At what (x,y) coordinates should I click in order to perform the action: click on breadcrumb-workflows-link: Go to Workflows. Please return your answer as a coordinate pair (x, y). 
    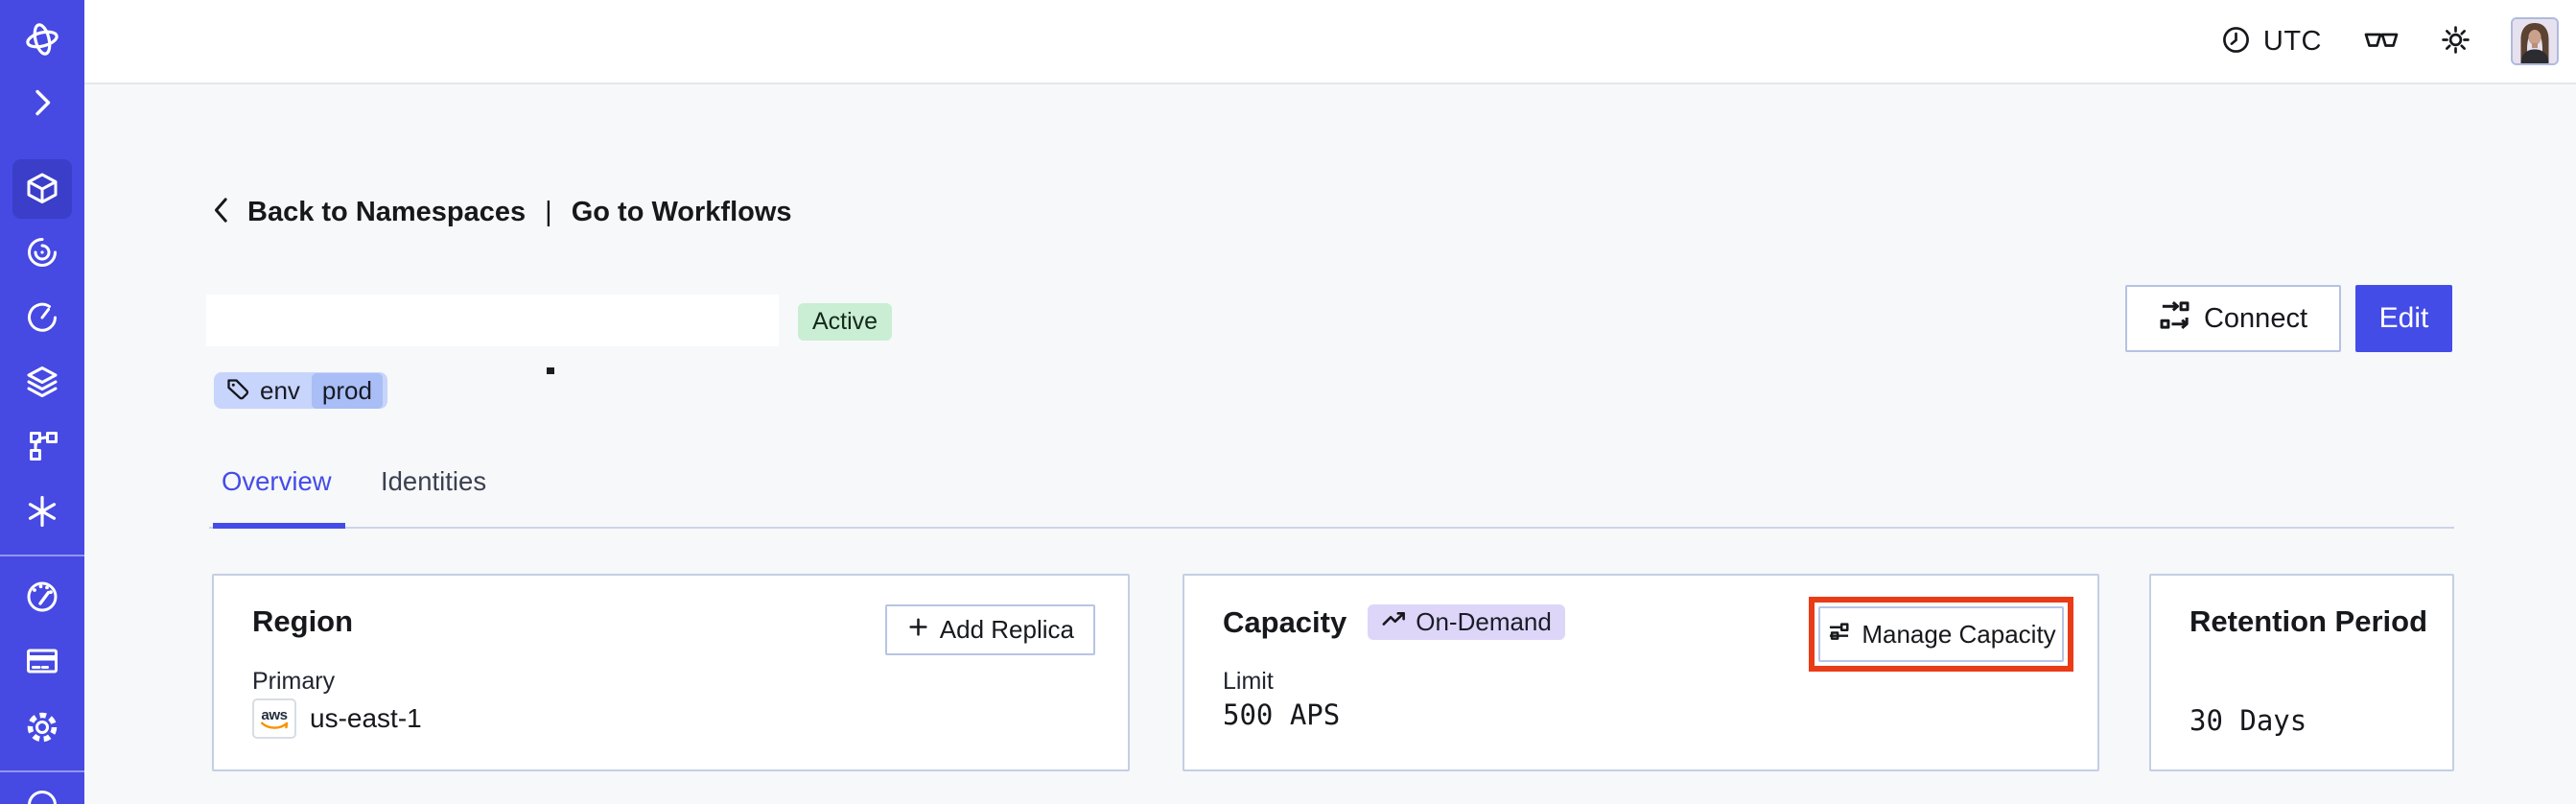
    Looking at the image, I should click on (682, 213).